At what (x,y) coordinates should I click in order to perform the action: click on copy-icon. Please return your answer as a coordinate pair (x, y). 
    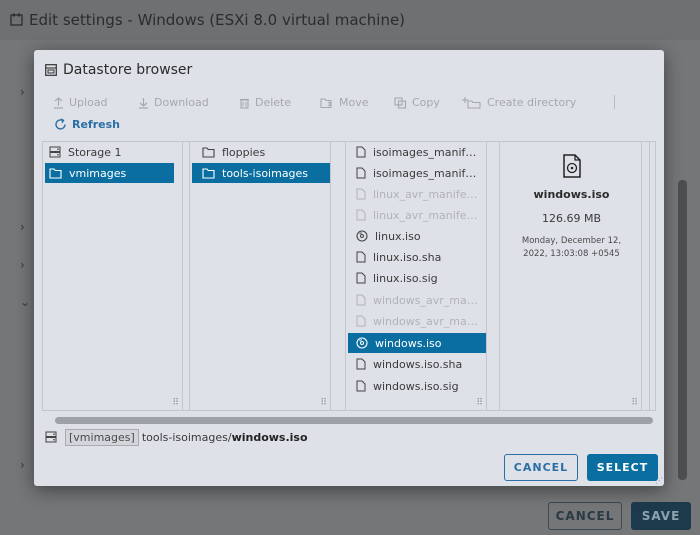
    Looking at the image, I should click on (400, 102).